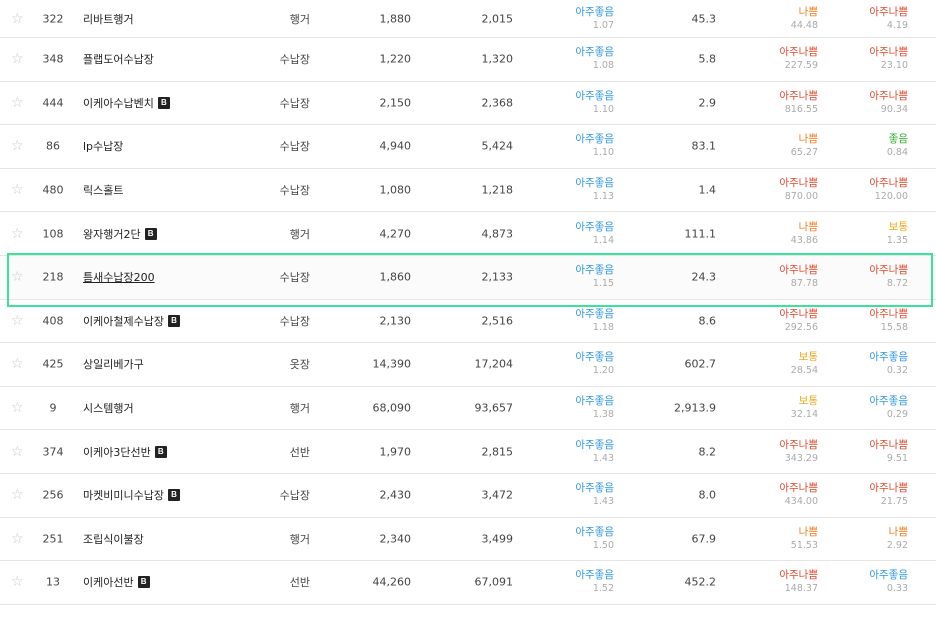 This screenshot has height=619, width=936. I want to click on ad-grade: 아주나쁨 120.00, so click(869, 190).